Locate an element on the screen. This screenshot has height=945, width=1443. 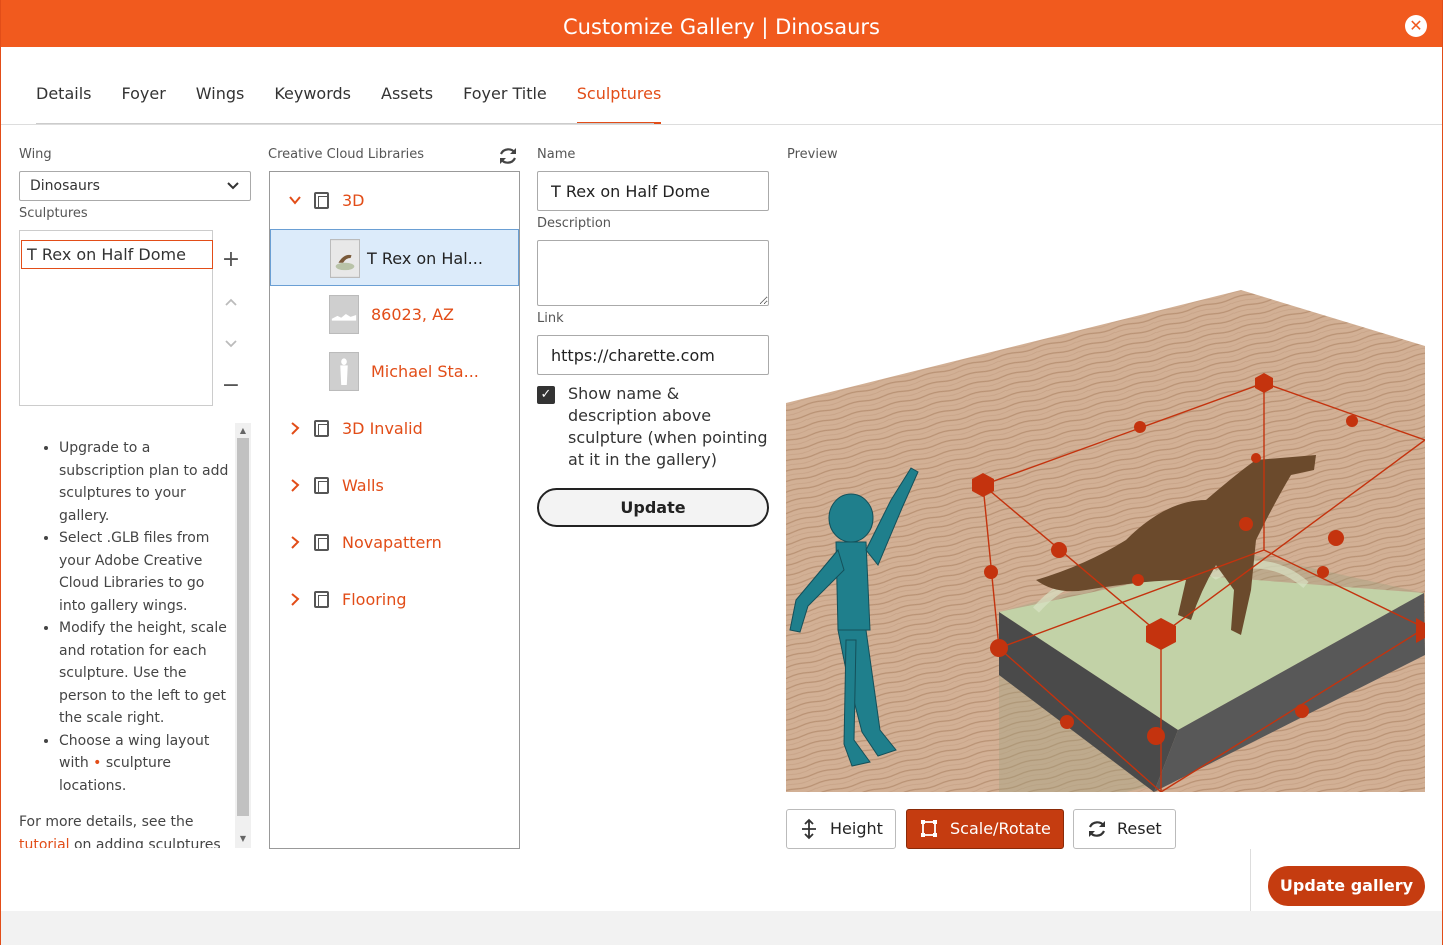
tab-wings: Wings is located at coordinates (220, 103).